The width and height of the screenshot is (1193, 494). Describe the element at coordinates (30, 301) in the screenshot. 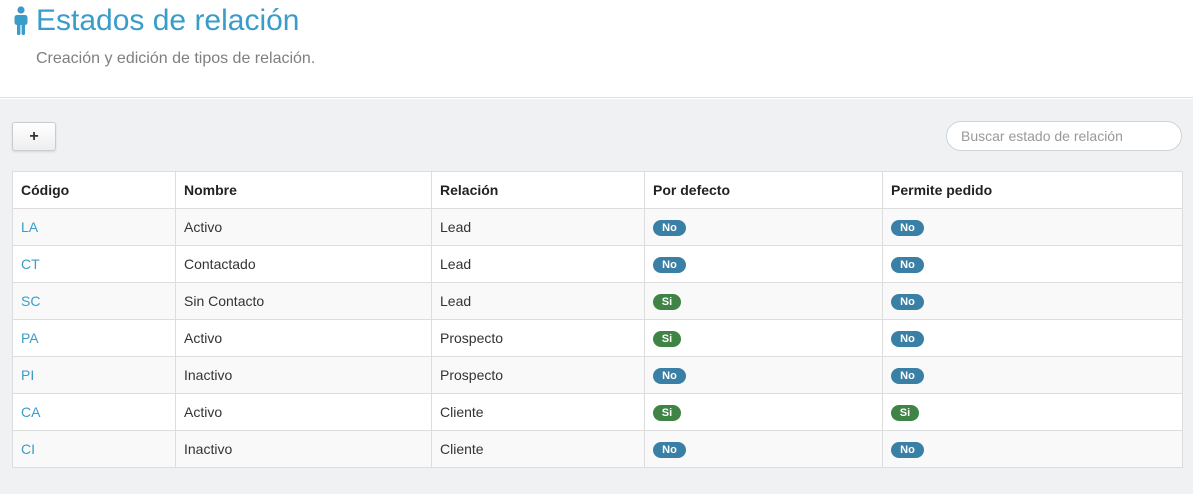

I see `codigo-link: SC` at that location.